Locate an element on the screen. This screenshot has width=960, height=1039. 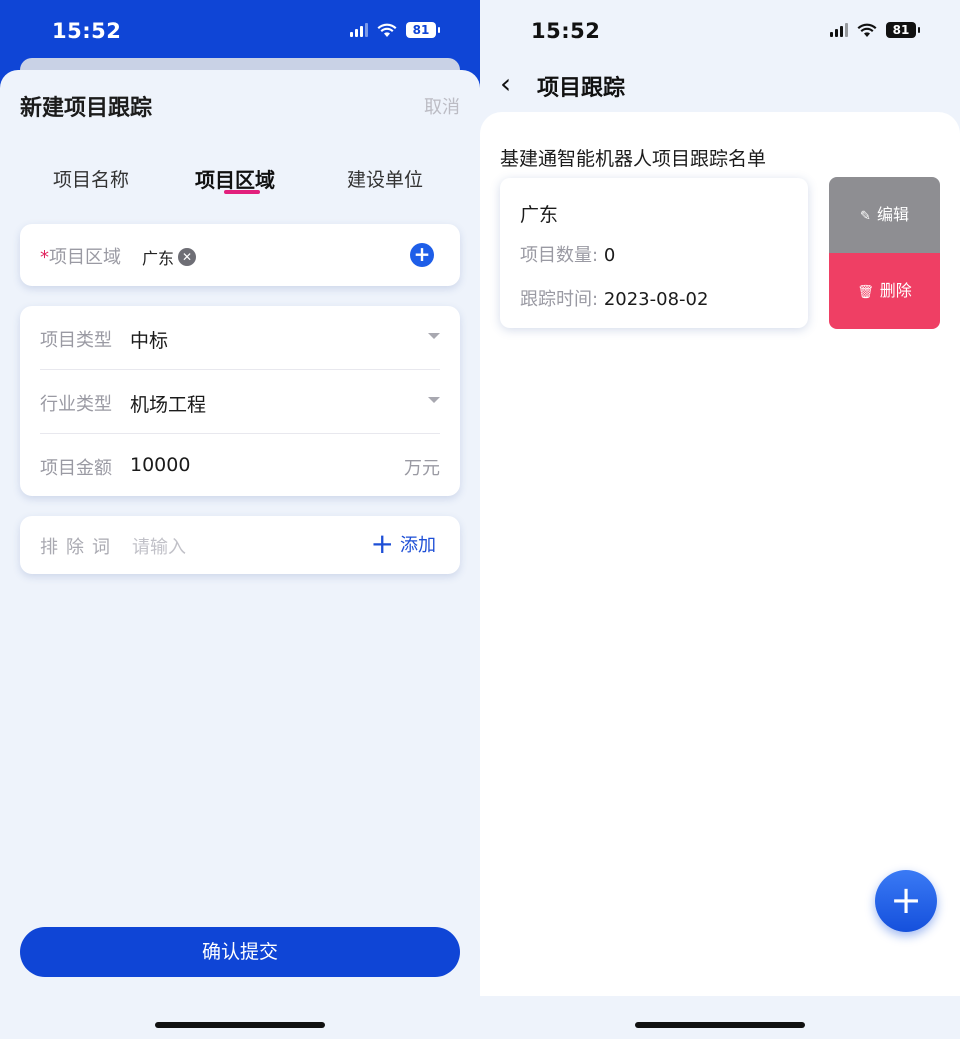
fab-plus-icon: + is located at coordinates (906, 901).